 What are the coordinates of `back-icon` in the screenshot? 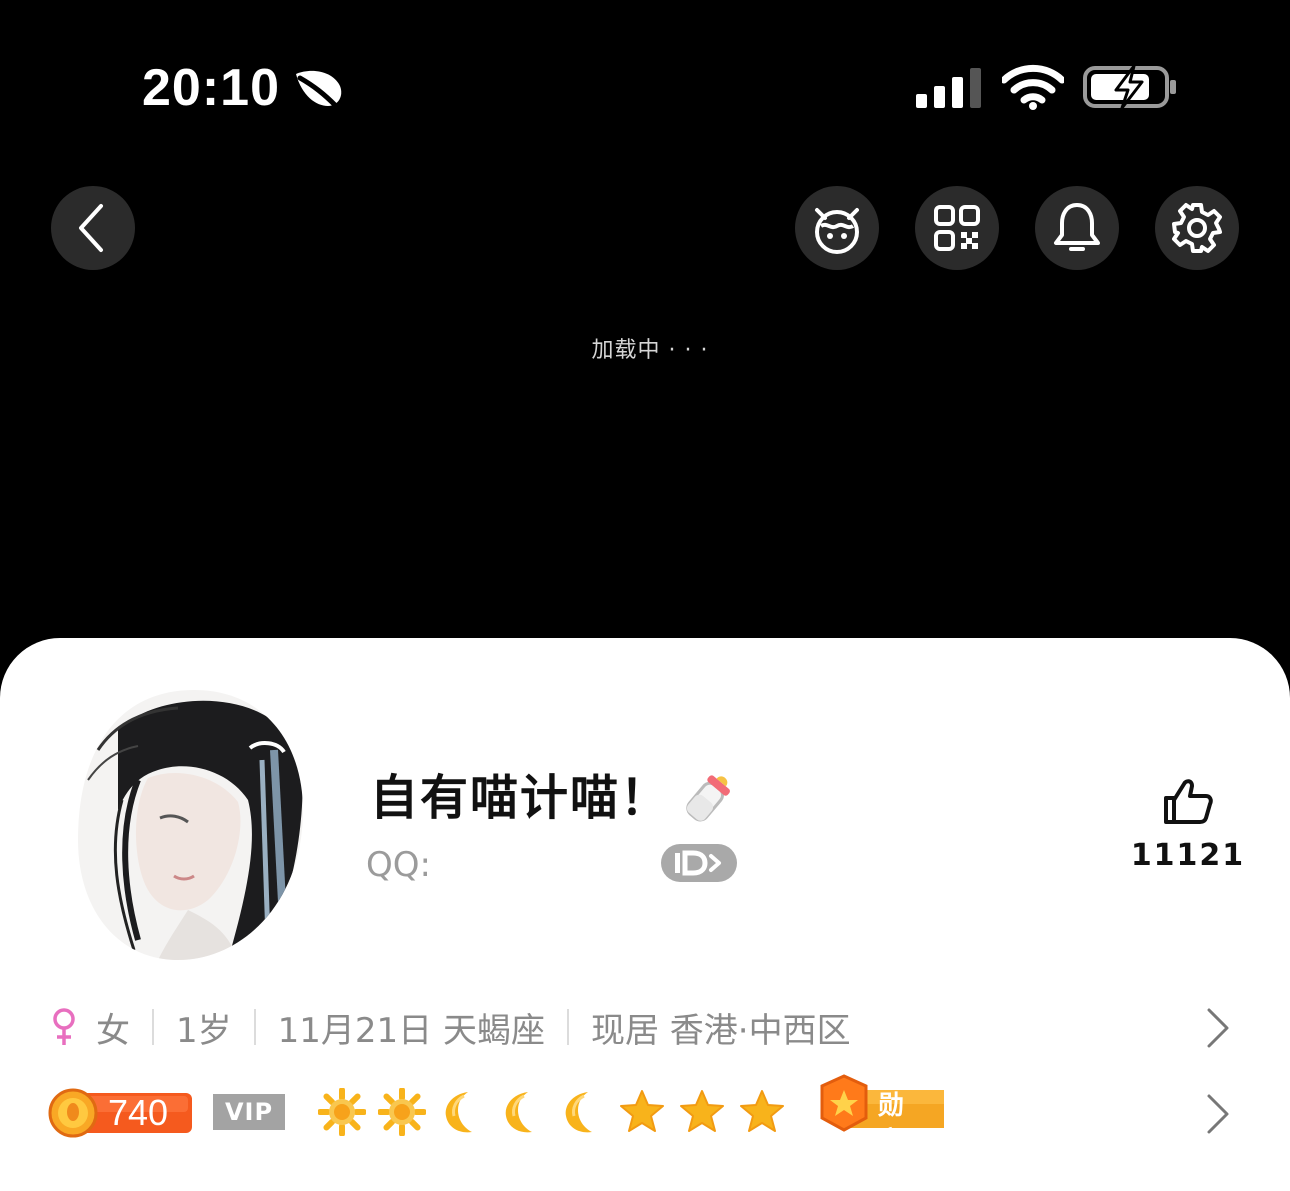 It's located at (91, 228).